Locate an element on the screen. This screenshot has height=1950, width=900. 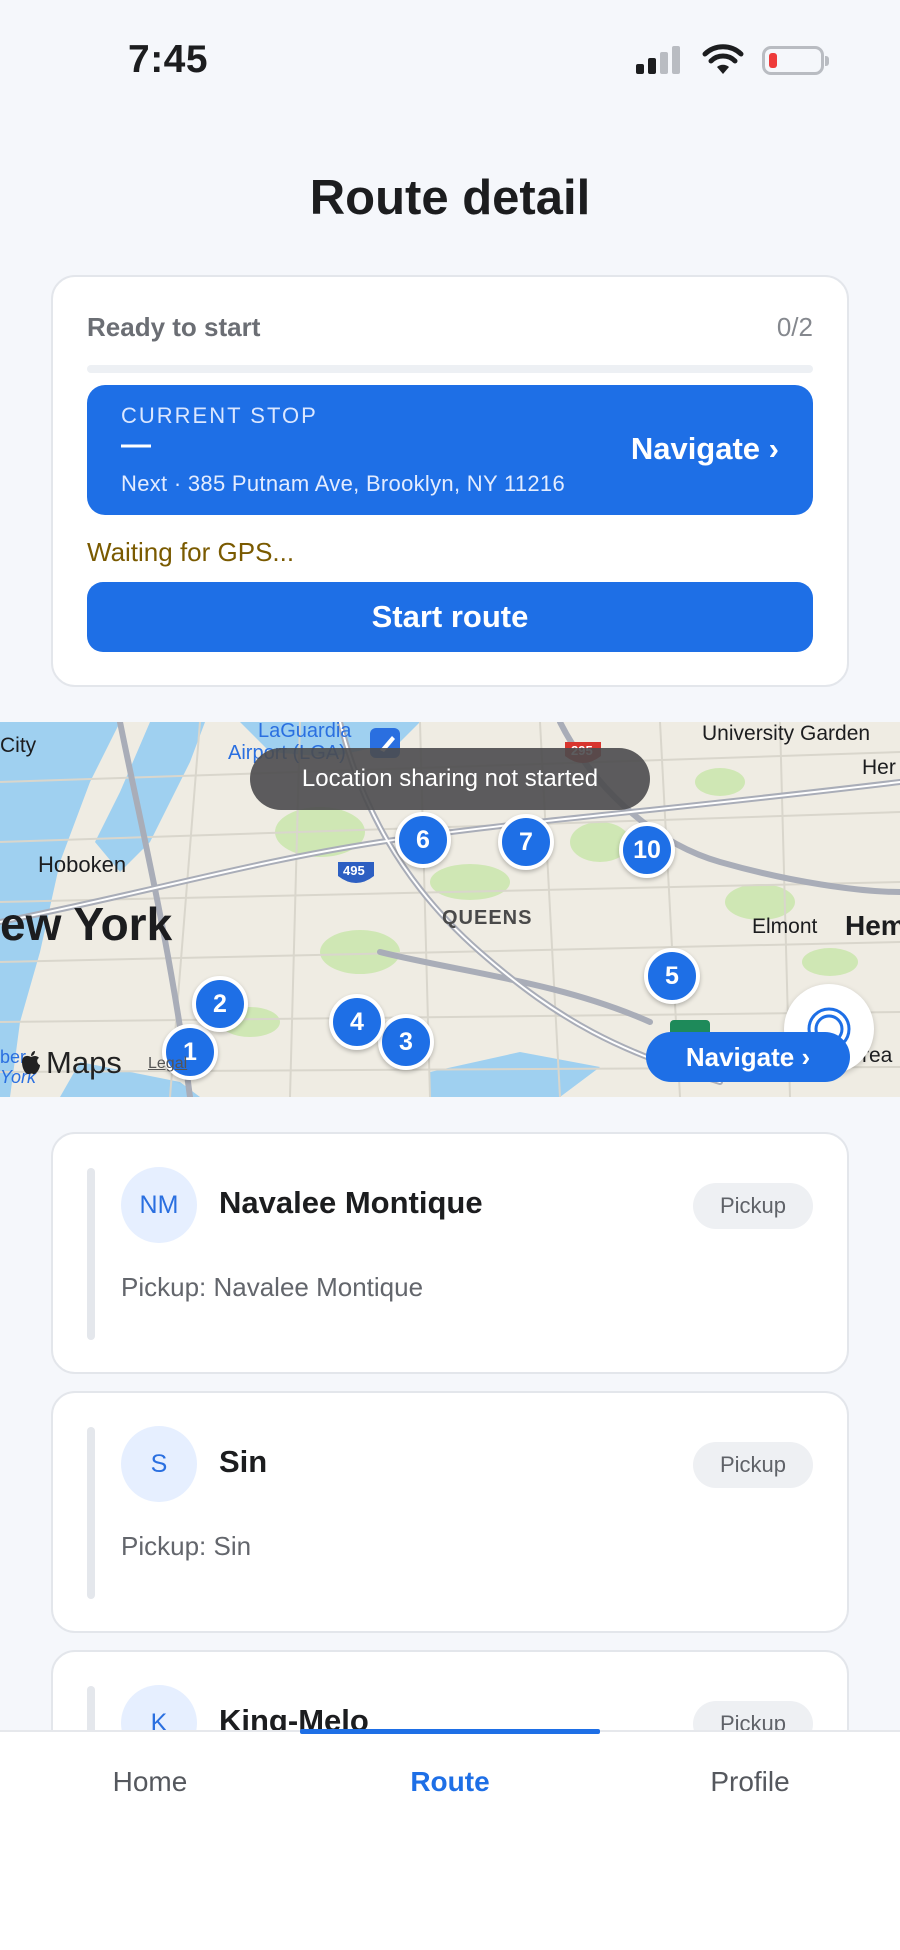
stop-card: S Sin Pickup Pickup: Sin is located at coordinates (450, 1512).